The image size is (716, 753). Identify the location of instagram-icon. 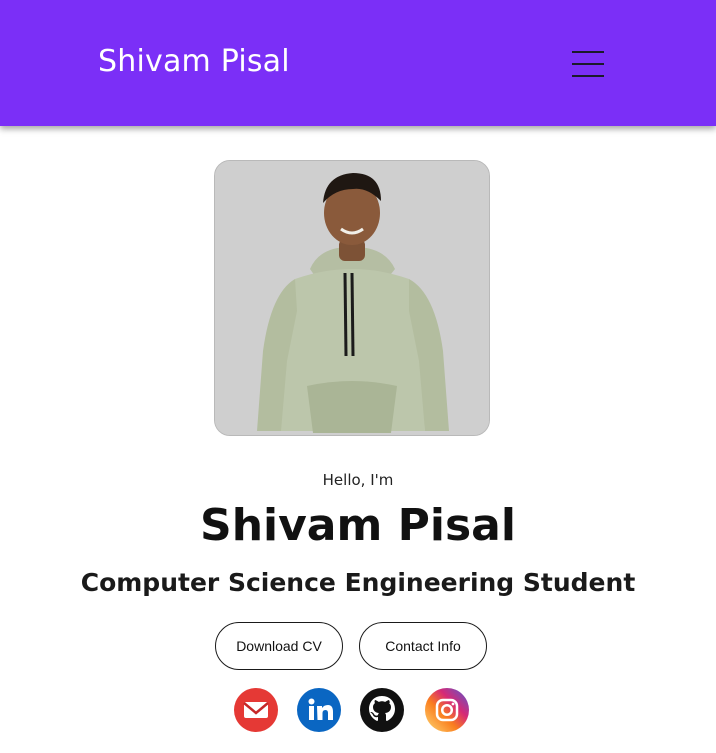
(447, 710).